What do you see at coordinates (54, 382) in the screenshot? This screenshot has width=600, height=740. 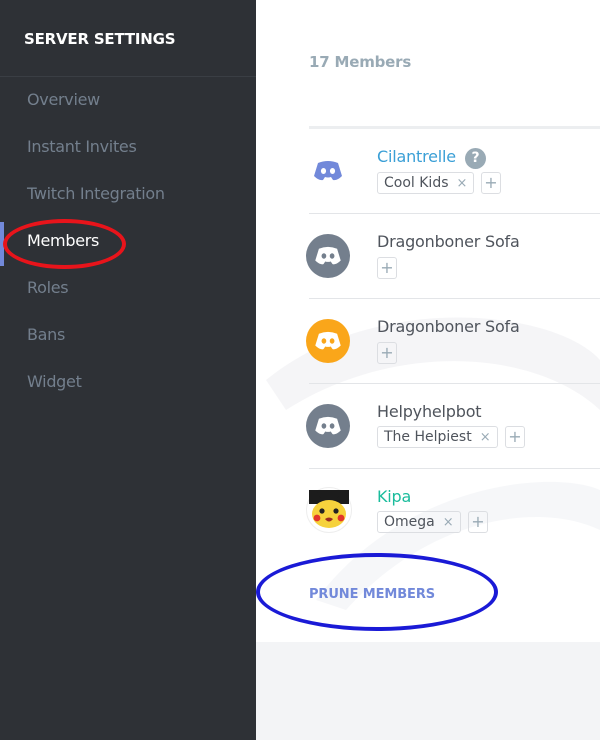 I see `sidebar-item-widget: Widget` at bounding box center [54, 382].